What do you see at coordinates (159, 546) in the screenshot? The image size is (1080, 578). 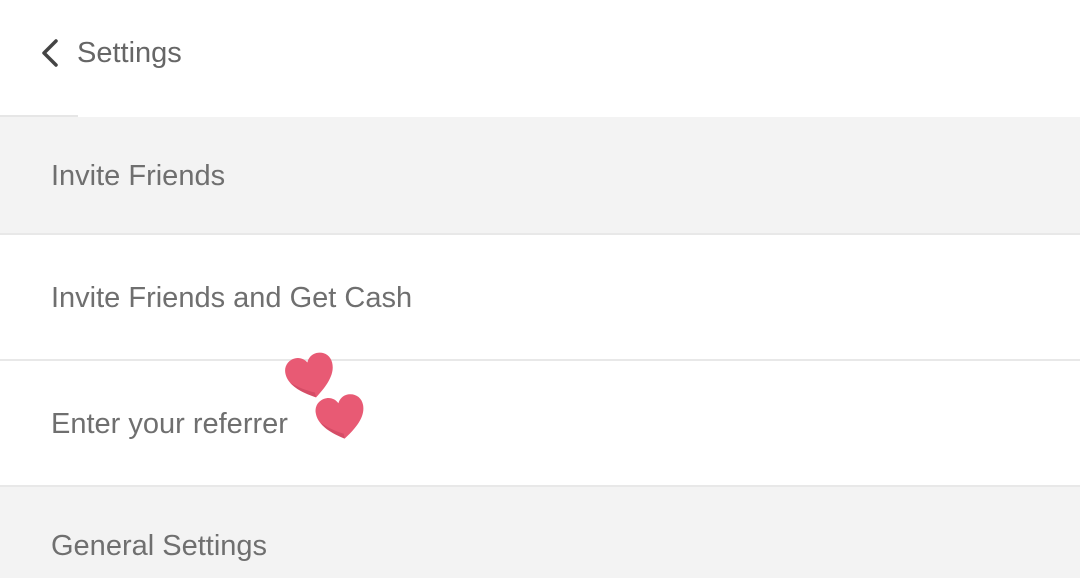 I see `section-title: General Settings` at bounding box center [159, 546].